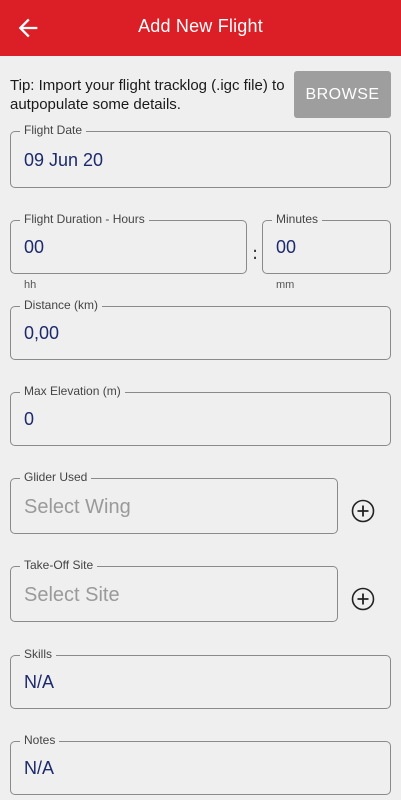 This screenshot has height=800, width=401. What do you see at coordinates (72, 391) in the screenshot?
I see `max-elevation-label: Max Elevation (m)` at bounding box center [72, 391].